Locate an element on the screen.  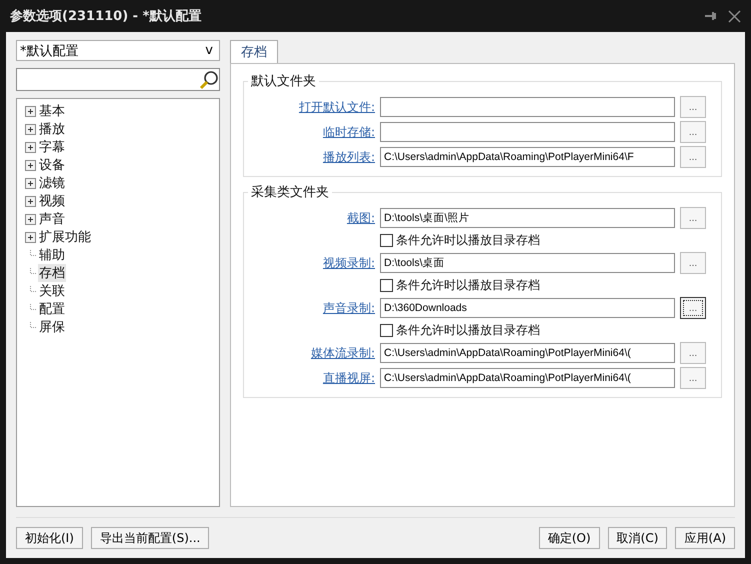
tree-item: 视频 is located at coordinates (52, 201).